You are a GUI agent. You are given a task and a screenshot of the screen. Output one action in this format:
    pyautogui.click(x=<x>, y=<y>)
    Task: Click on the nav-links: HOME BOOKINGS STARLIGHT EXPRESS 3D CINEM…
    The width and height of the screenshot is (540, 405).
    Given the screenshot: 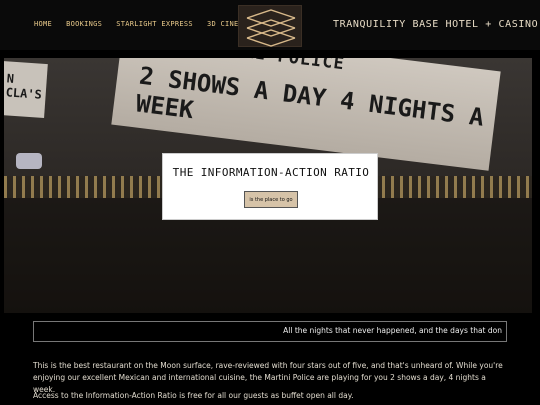 What is the action you would take?
    pyautogui.click(x=141, y=24)
    